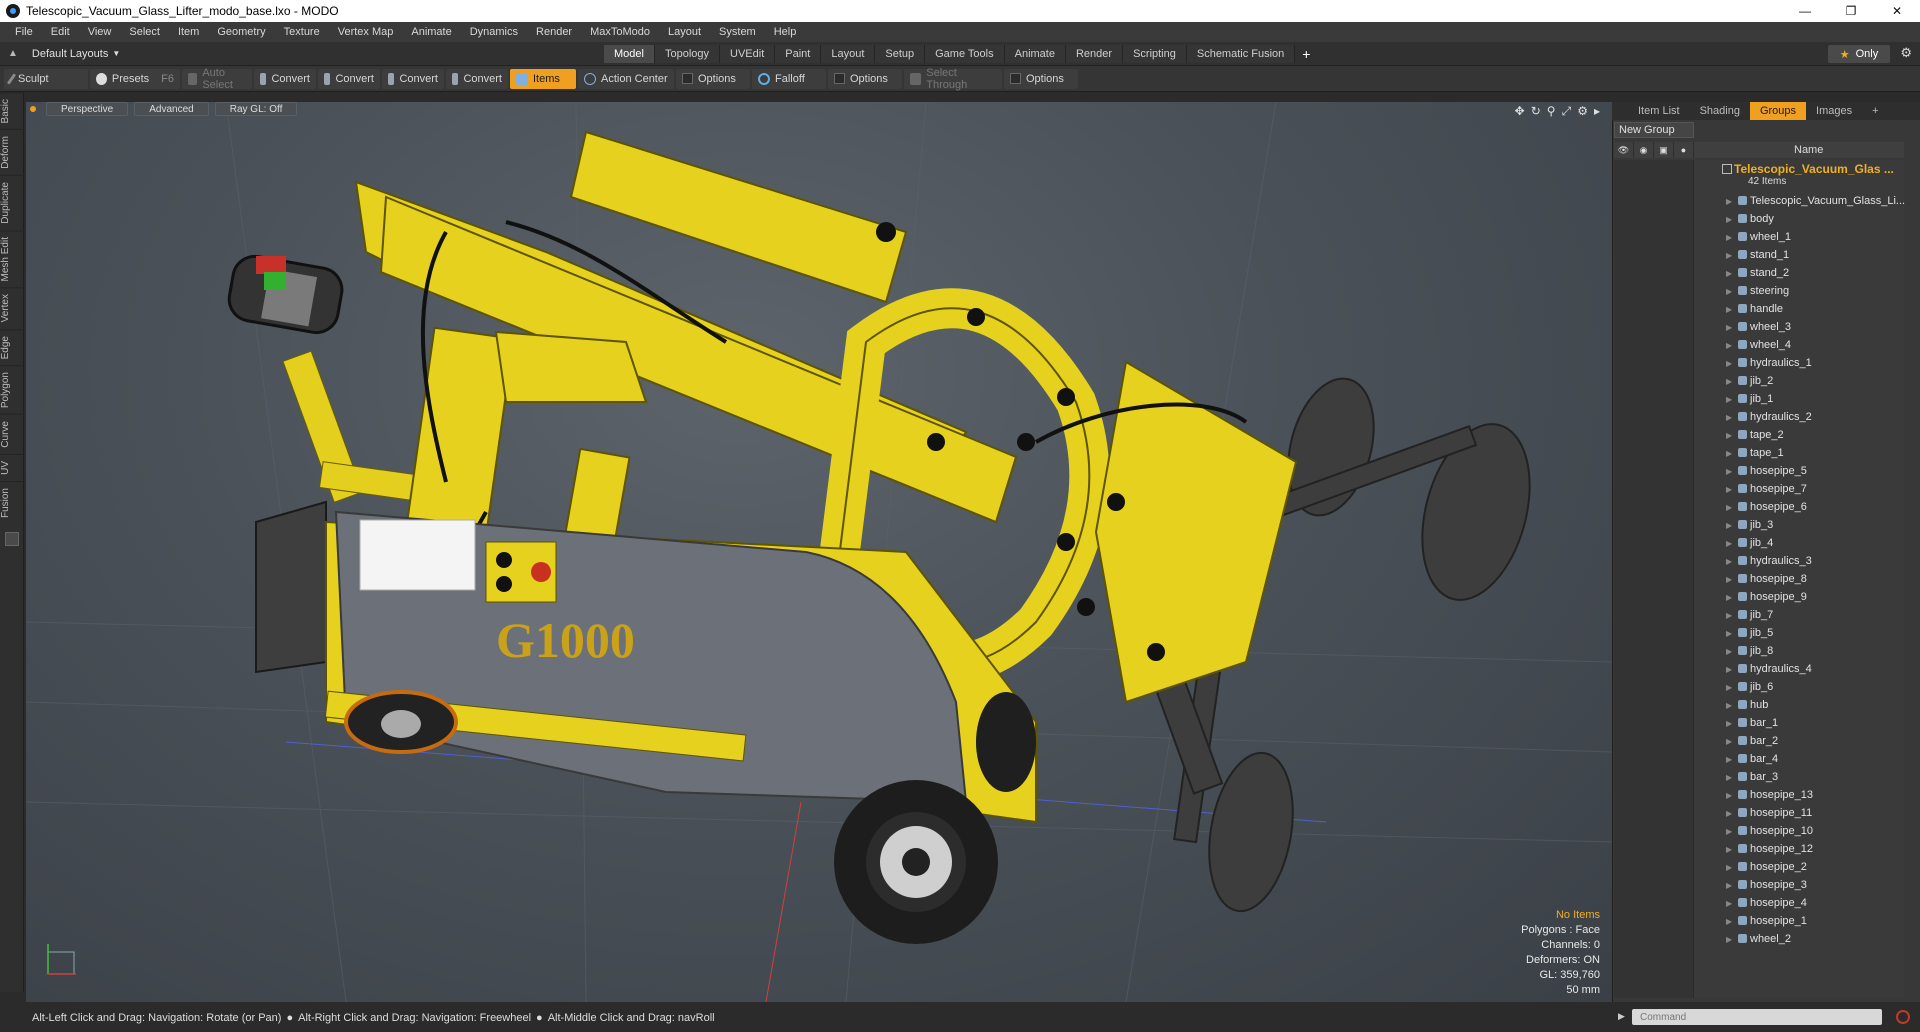 The width and height of the screenshot is (1920, 1032). What do you see at coordinates (1759, 777) in the screenshot?
I see `group-item-row: ▶ bar_3` at bounding box center [1759, 777].